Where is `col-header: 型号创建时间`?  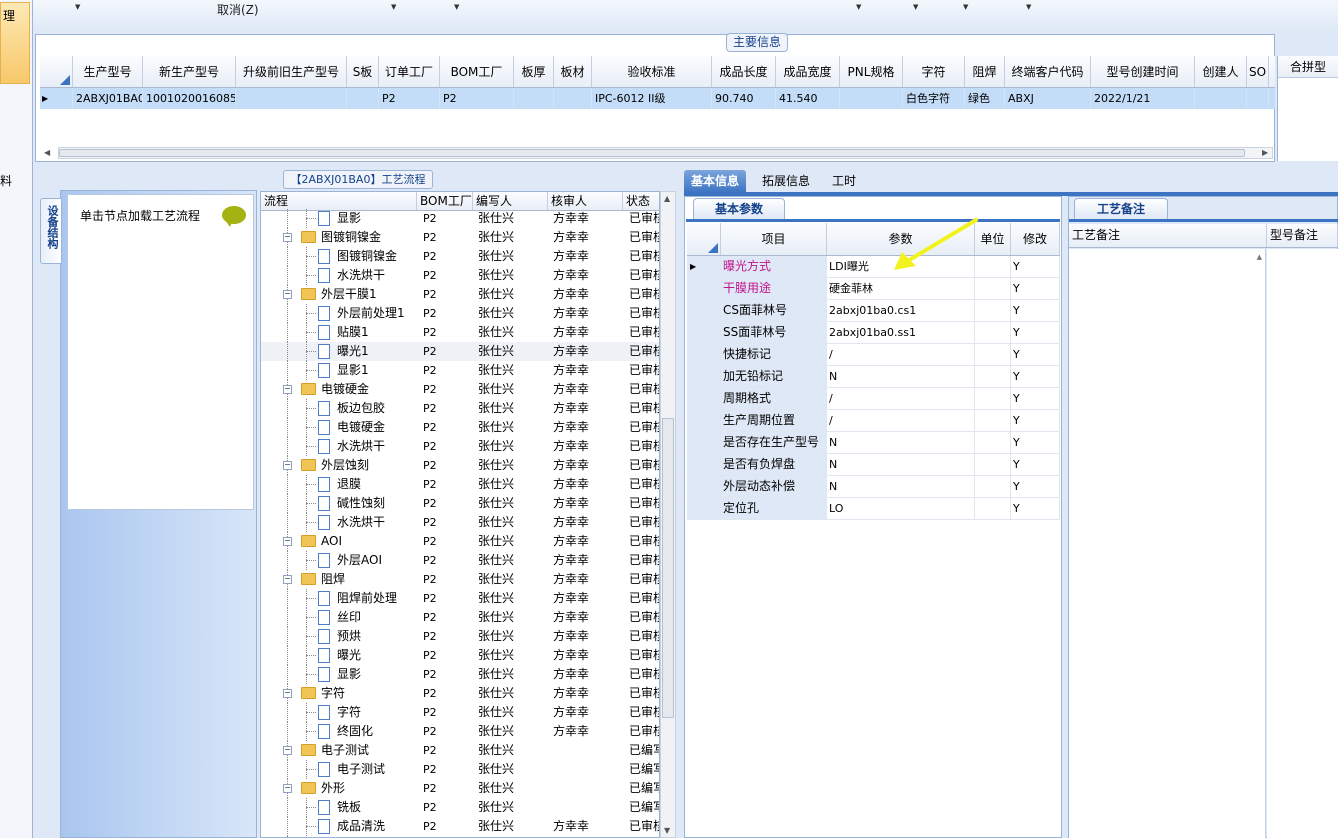
col-header: 型号创建时间 is located at coordinates (1143, 71).